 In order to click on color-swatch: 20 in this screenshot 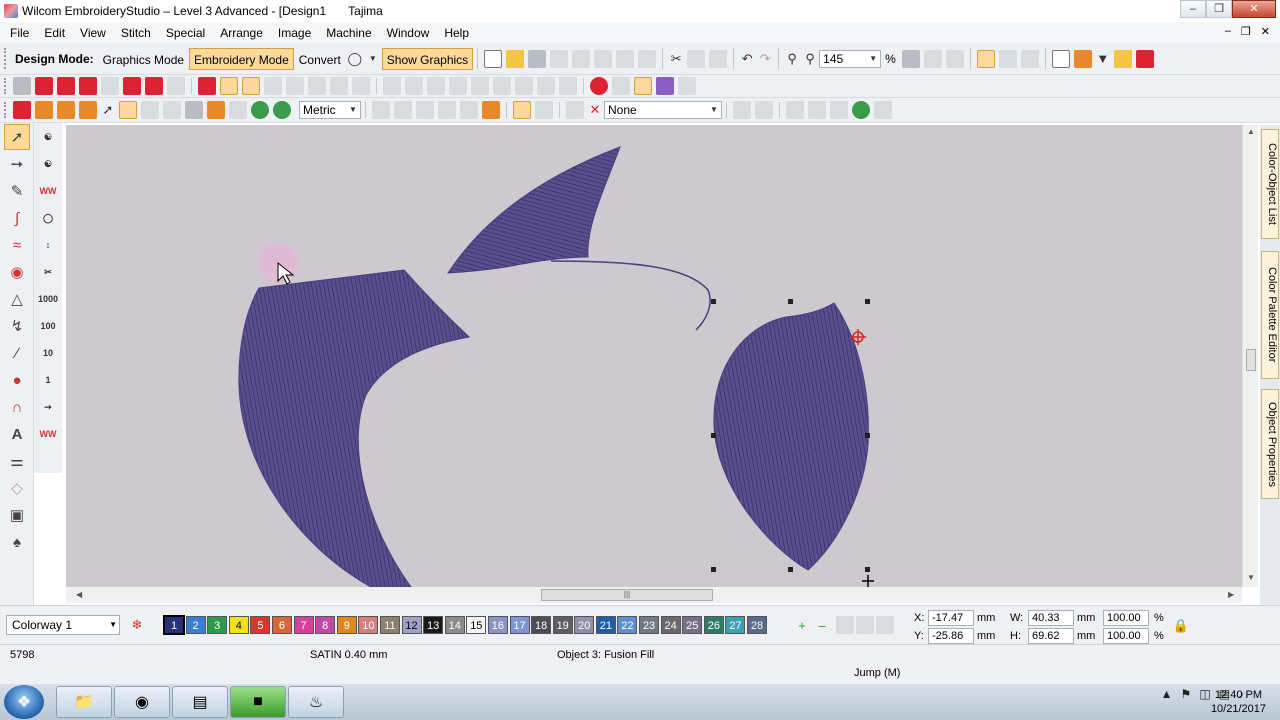, I will do `click(584, 625)`.